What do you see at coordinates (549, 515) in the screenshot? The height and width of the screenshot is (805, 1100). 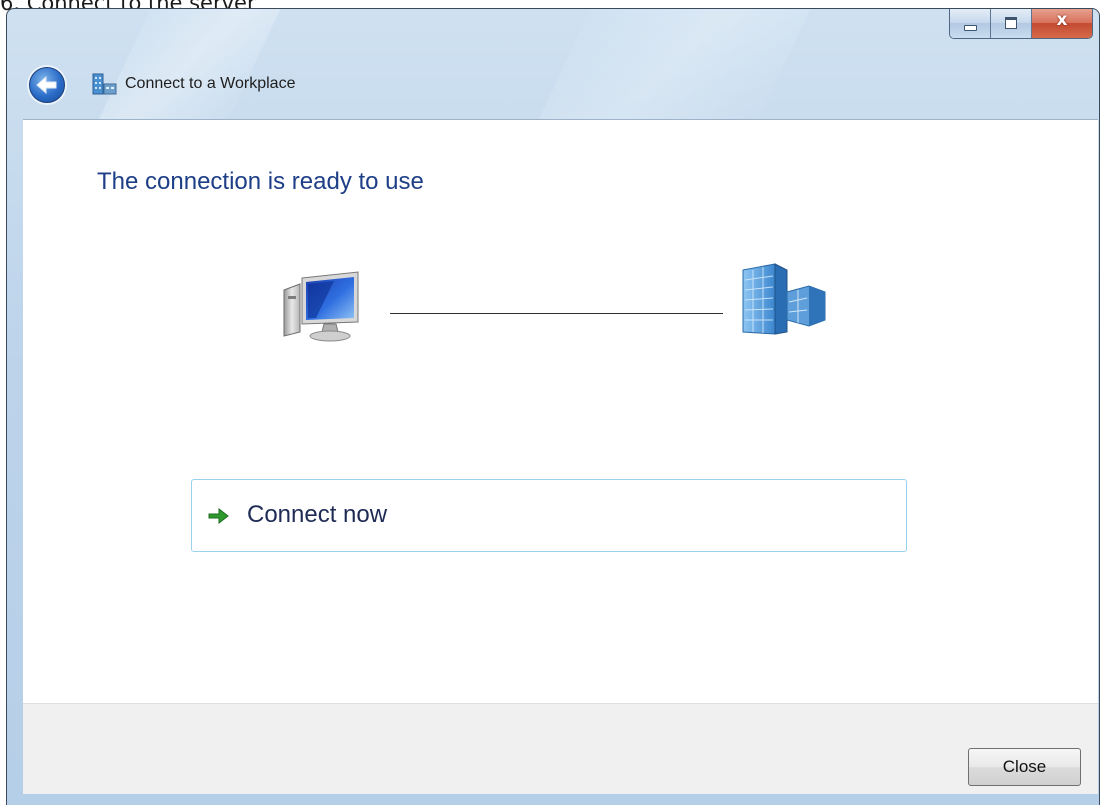 I see `connect-now-option: Connect now` at bounding box center [549, 515].